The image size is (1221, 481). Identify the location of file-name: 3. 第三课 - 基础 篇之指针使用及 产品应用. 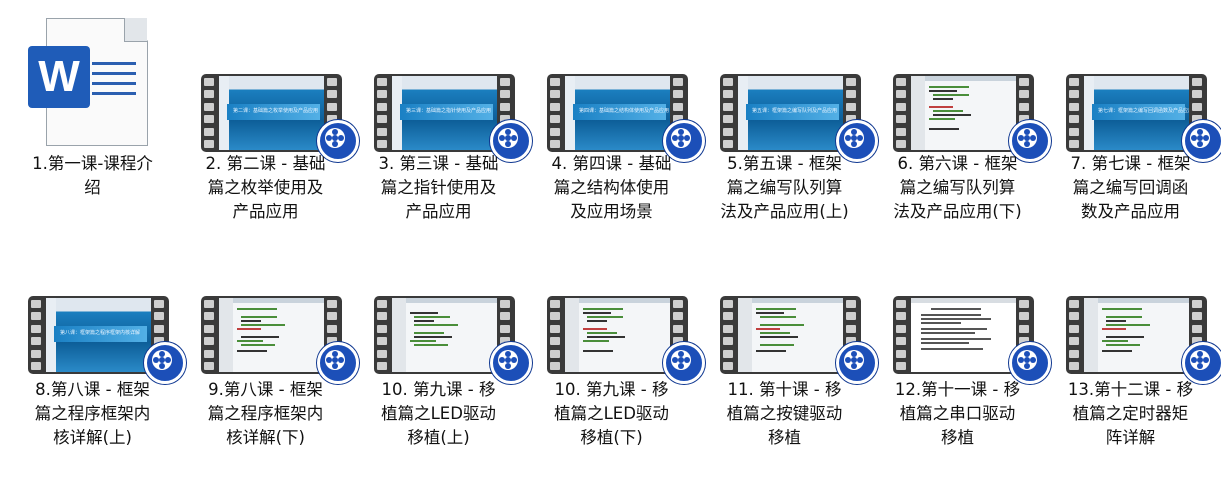
(438, 188).